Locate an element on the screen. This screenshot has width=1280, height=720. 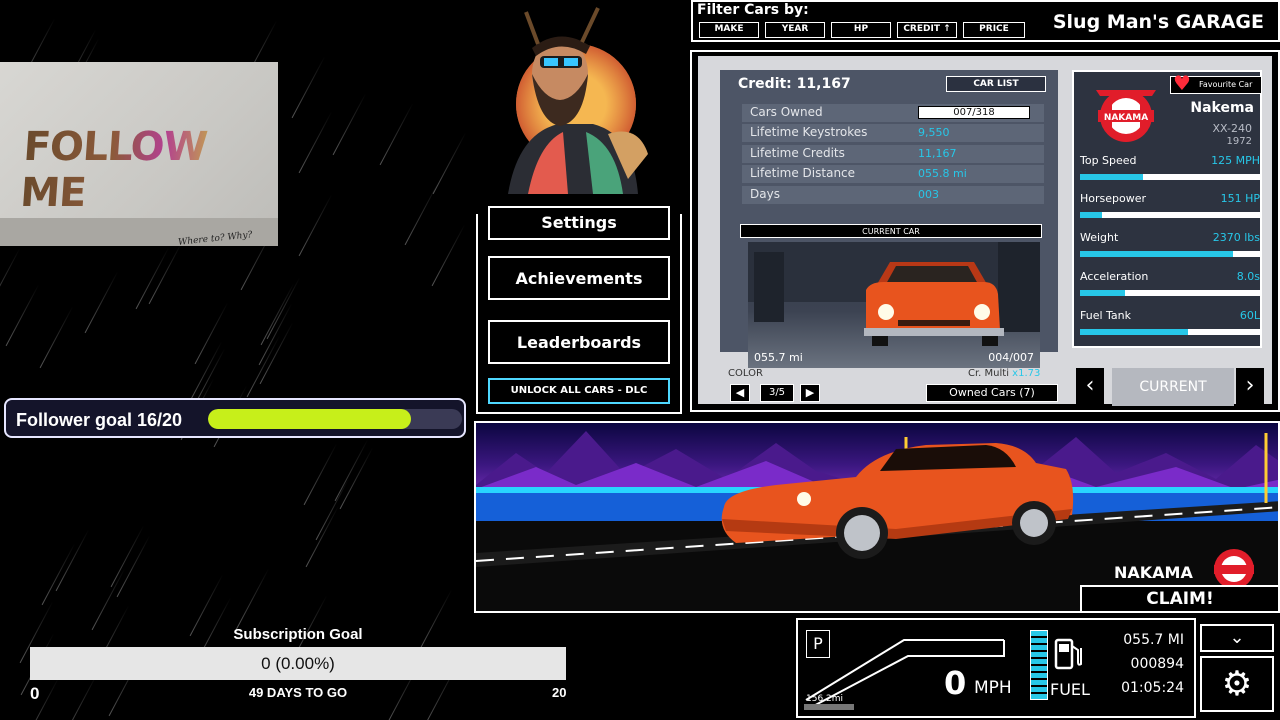
fuel-gauge is located at coordinates (1039, 665).